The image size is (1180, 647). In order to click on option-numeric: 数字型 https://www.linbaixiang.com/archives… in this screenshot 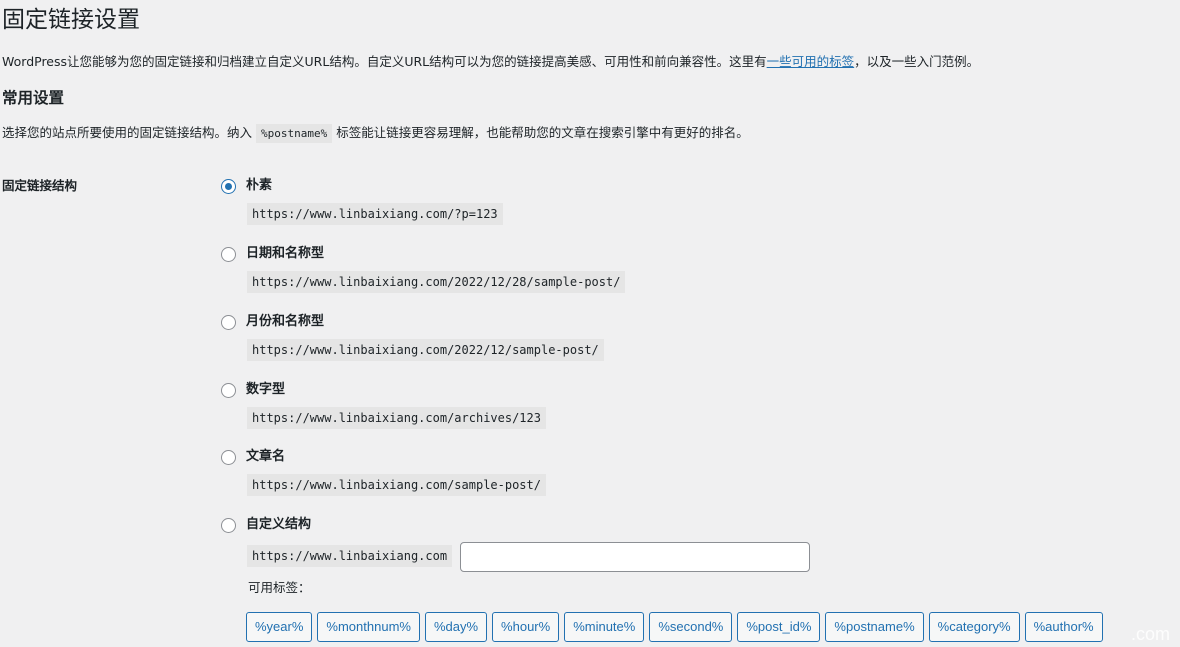, I will do `click(383, 405)`.